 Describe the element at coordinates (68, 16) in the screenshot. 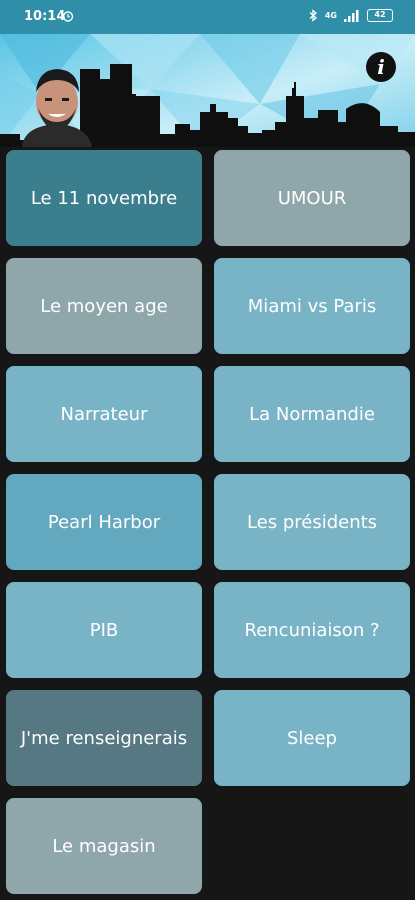

I see `alarm-icon` at that location.